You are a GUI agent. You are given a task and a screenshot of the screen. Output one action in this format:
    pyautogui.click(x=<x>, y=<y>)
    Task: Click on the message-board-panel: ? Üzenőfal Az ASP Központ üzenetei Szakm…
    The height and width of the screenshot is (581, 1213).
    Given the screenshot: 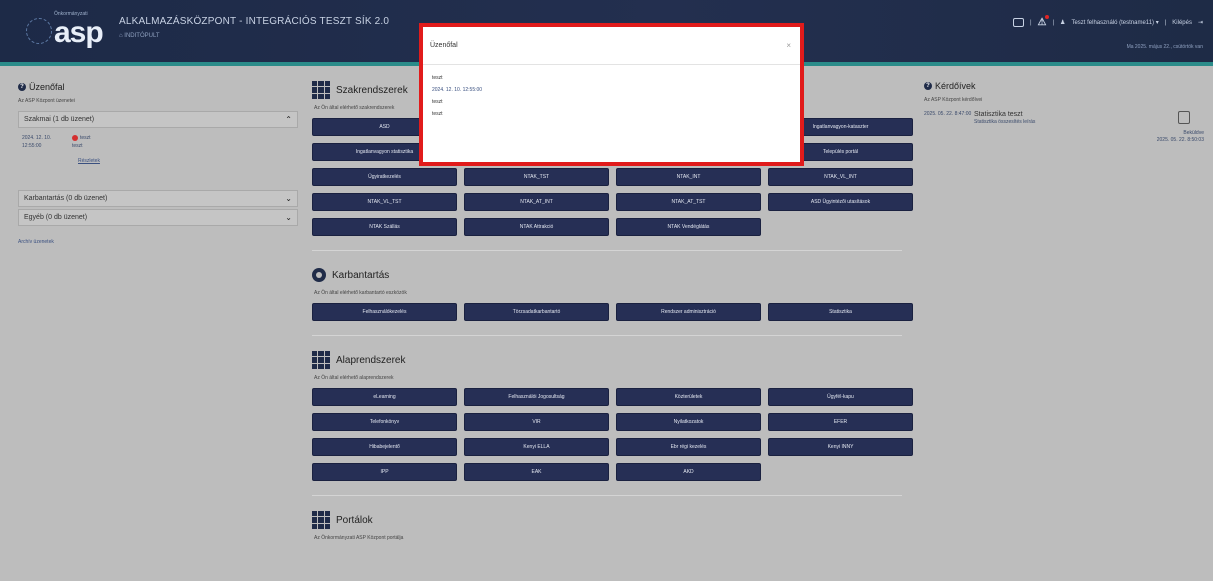 What is the action you would take?
    pyautogui.click(x=158, y=163)
    